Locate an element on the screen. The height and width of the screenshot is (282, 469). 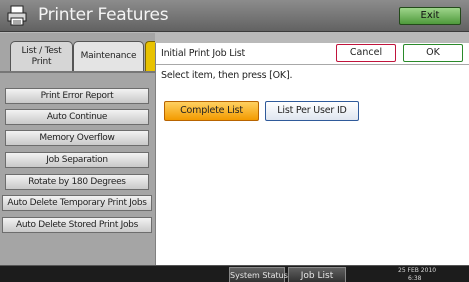
title-bar: Printer Features Exit is located at coordinates (234, 16).